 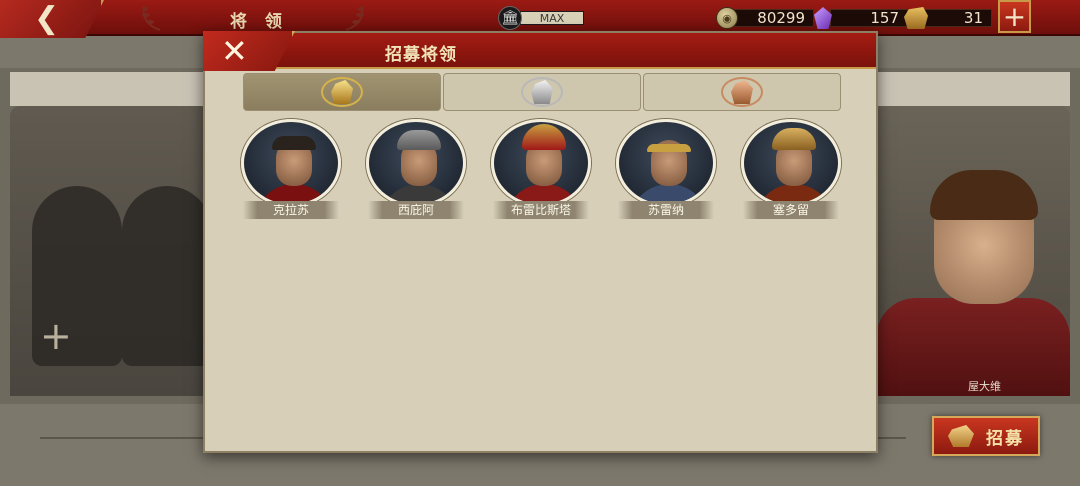 I want to click on coin-count: 80299, so click(x=774, y=18).